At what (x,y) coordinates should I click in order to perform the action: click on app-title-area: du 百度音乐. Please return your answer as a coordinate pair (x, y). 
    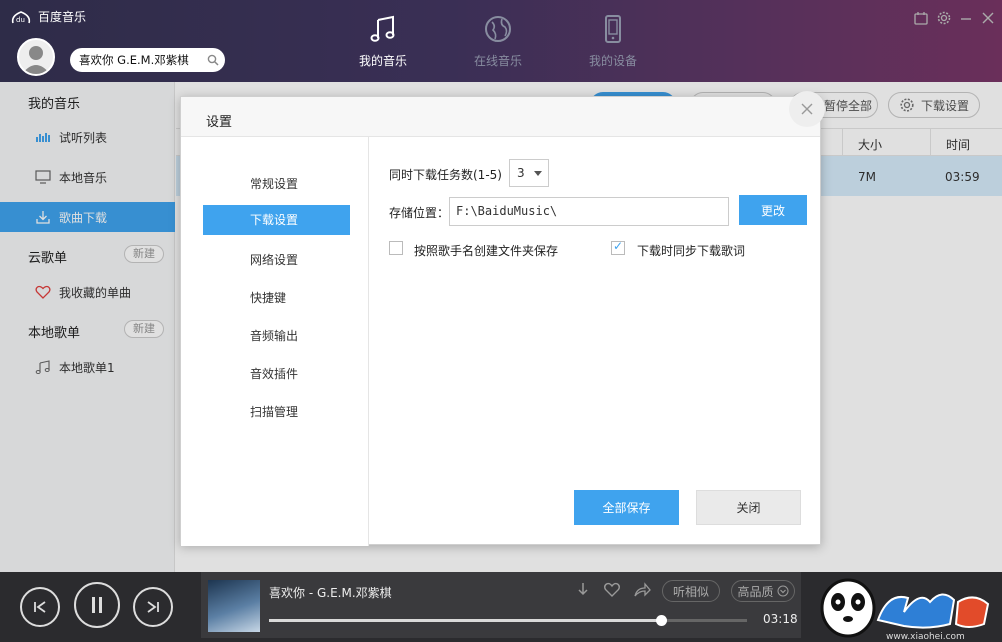
    Looking at the image, I should click on (48, 16).